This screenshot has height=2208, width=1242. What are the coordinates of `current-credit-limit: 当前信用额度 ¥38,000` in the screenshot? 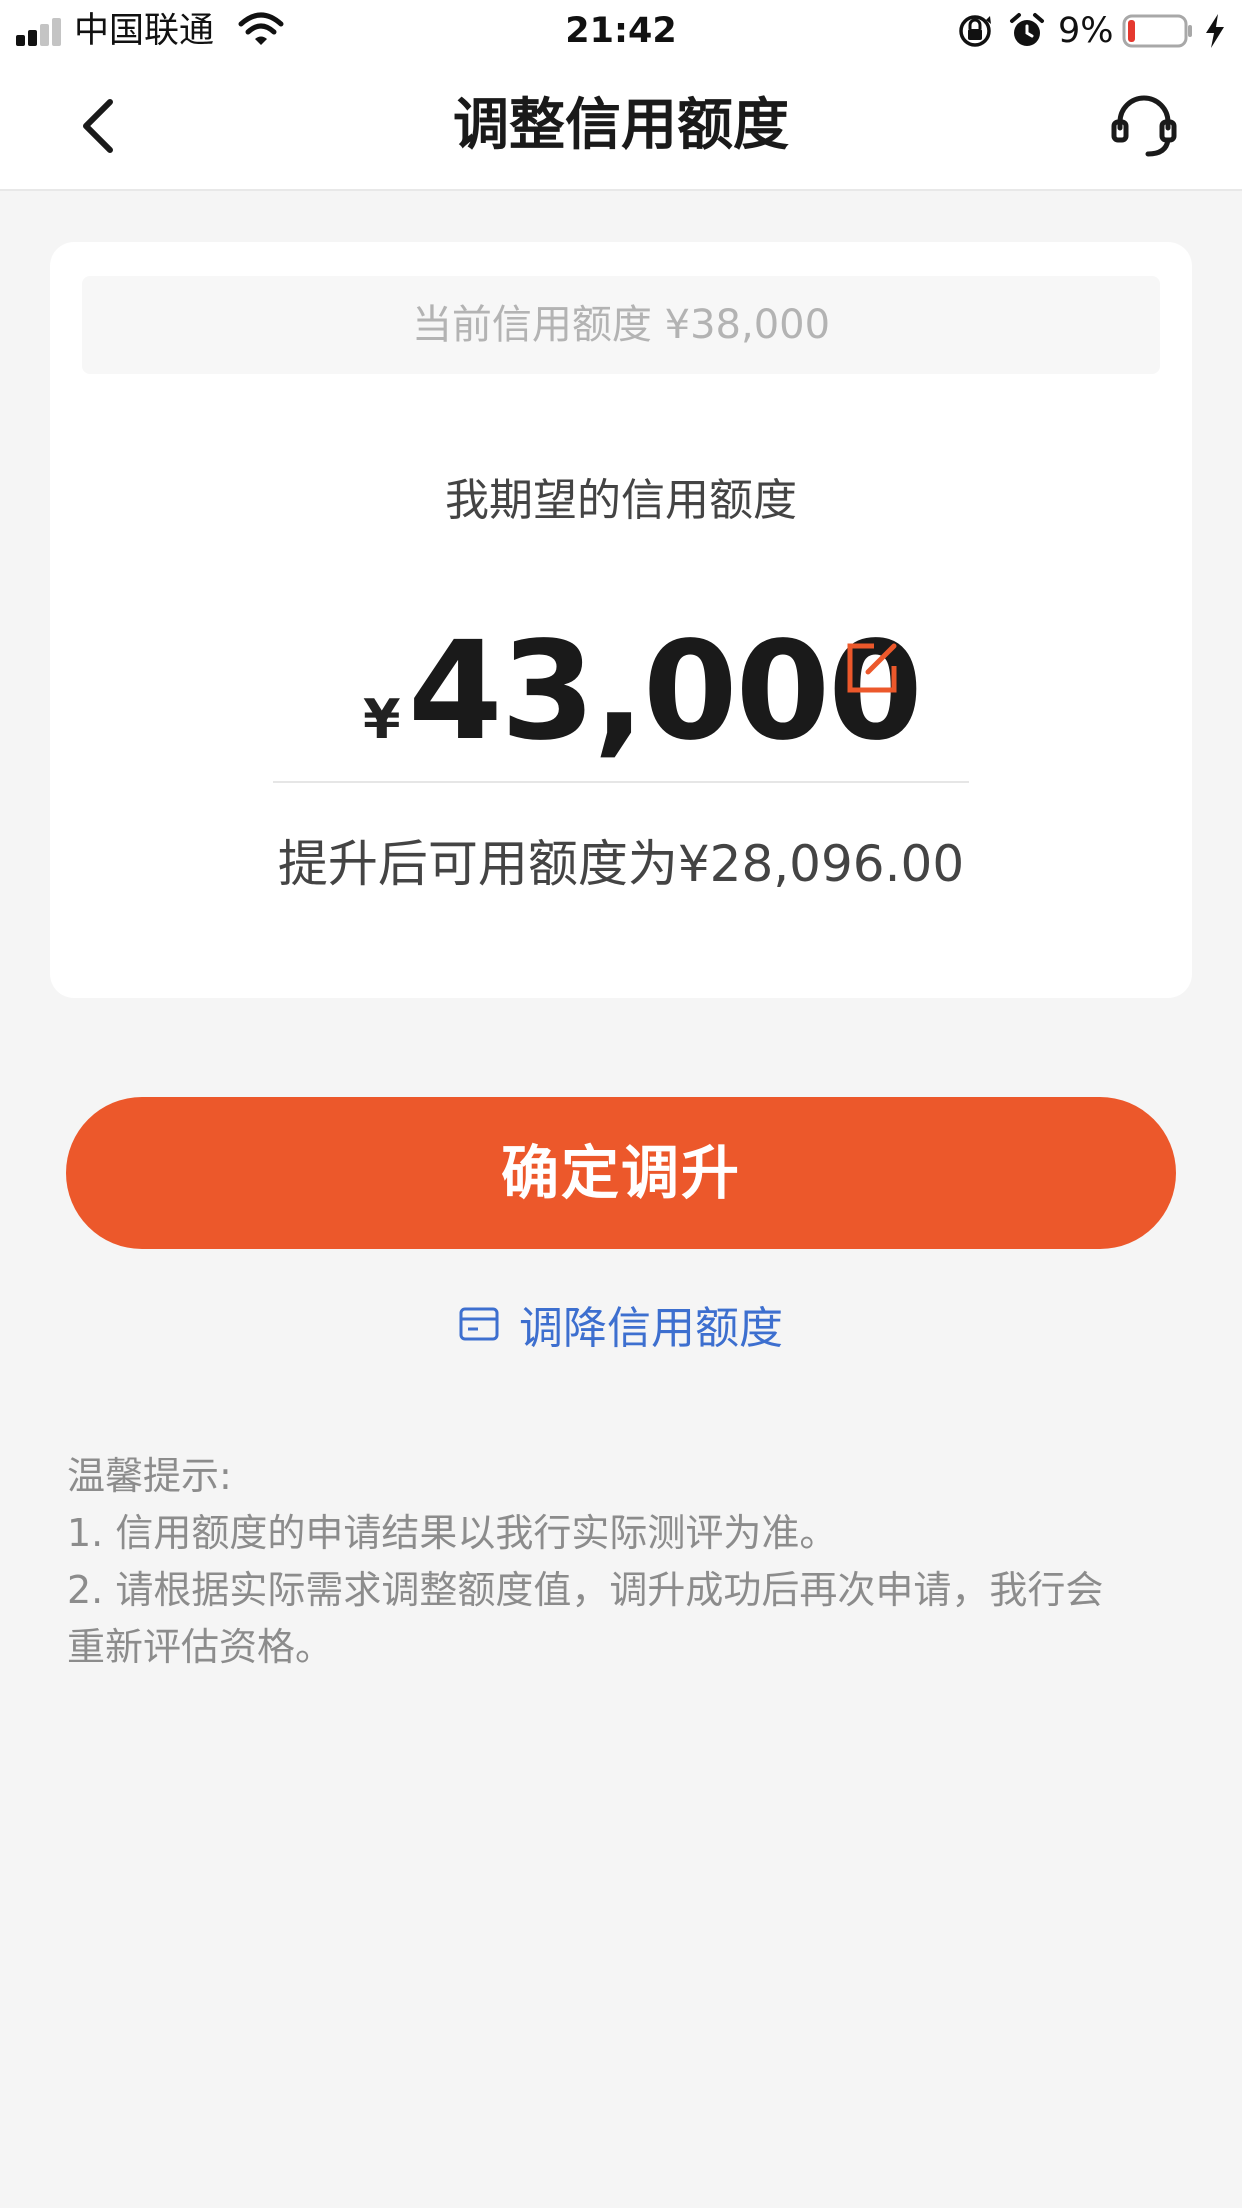 It's located at (621, 325).